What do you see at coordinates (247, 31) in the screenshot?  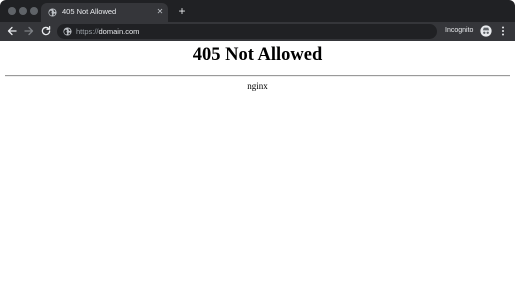 I see `address-bar: https://domain.com` at bounding box center [247, 31].